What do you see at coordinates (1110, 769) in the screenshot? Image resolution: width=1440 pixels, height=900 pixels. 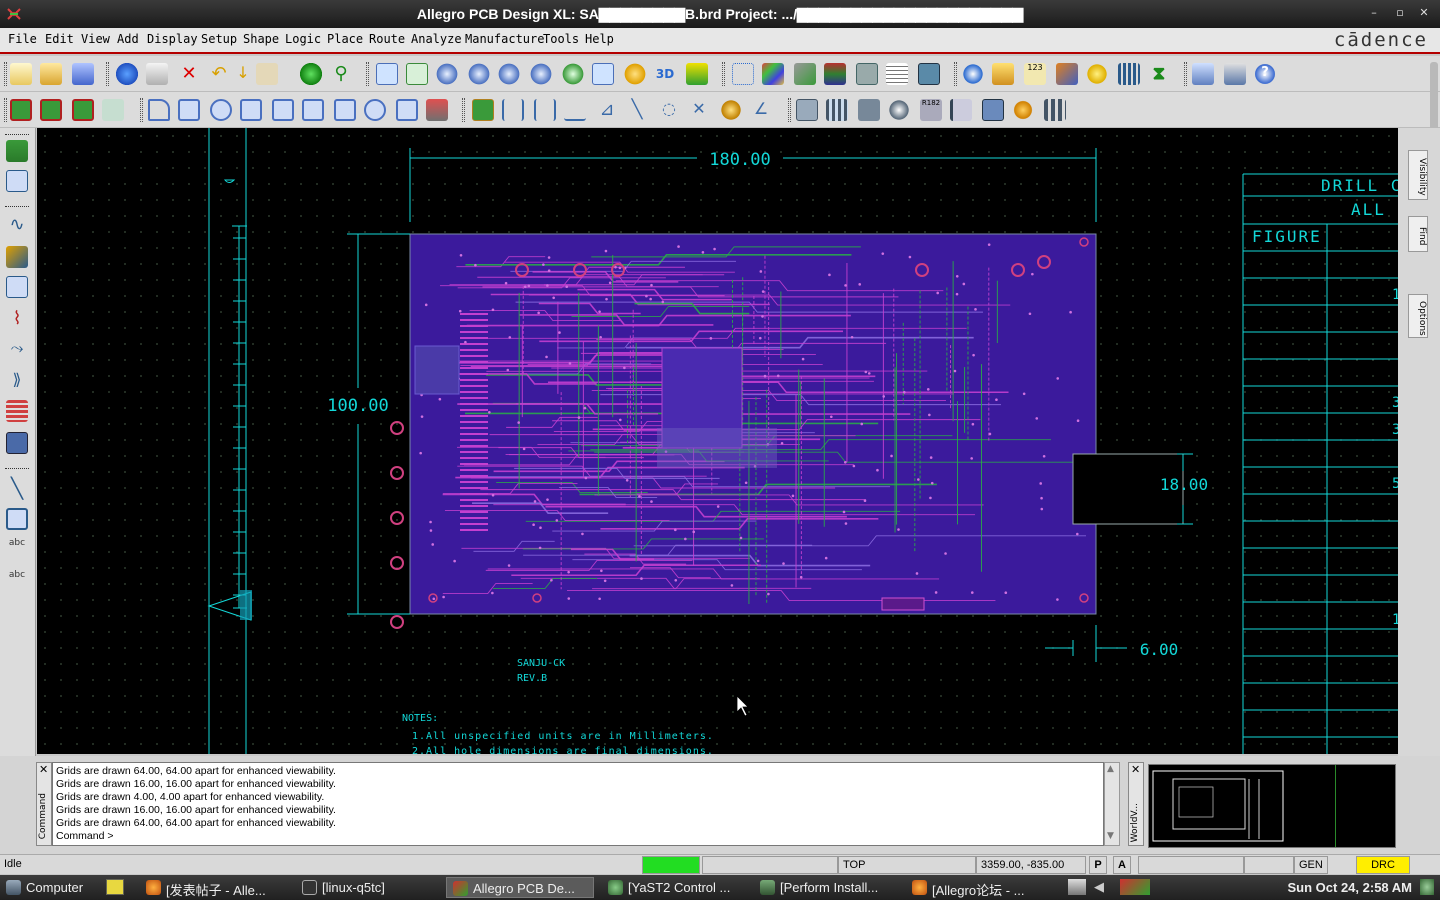 I see `scroll-up-icon: ▲` at bounding box center [1110, 769].